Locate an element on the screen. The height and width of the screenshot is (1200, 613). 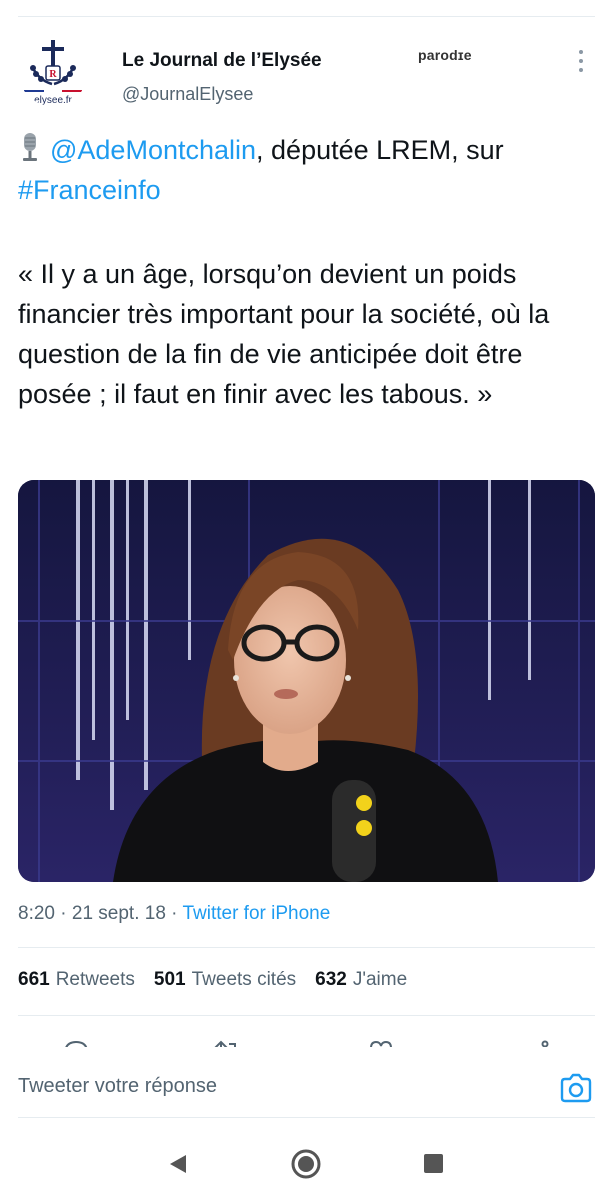
tweet-timestamp: 8:20 · 21 sept. 18 · Twitter for iPhone is located at coordinates (174, 914).